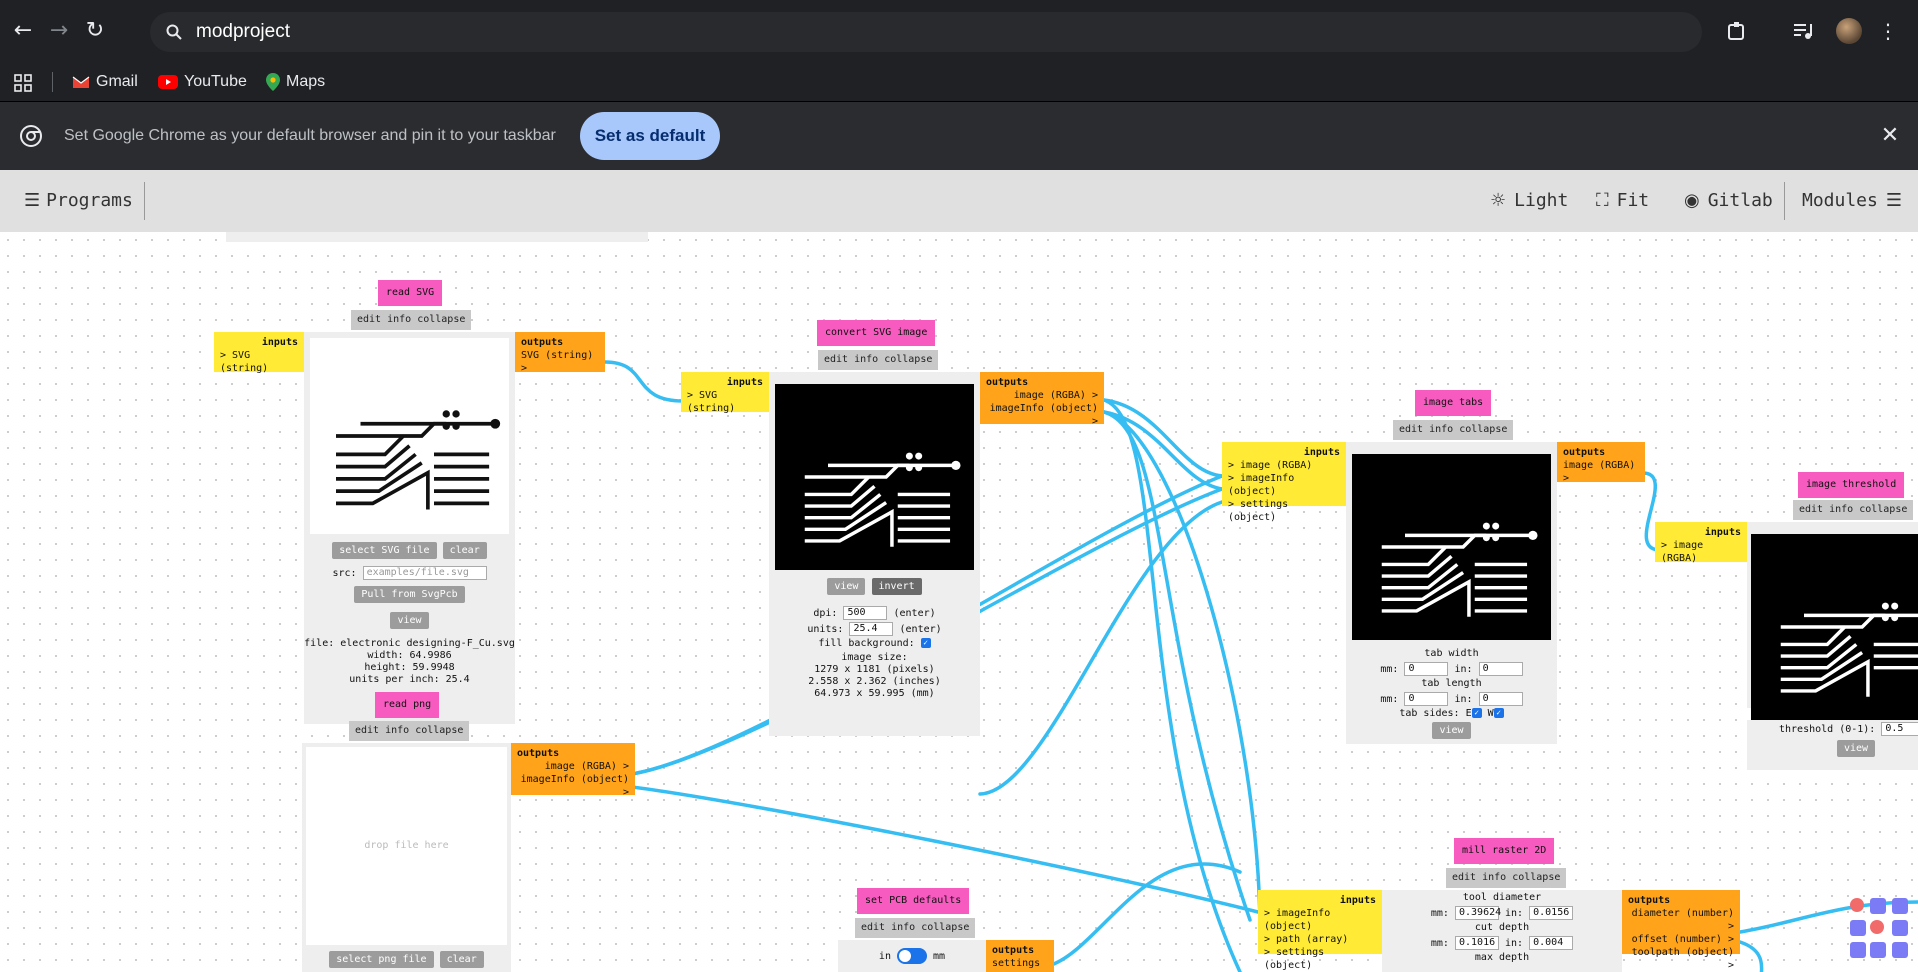 The image size is (1918, 972). I want to click on close-infobar-icon: ✕, so click(1890, 136).